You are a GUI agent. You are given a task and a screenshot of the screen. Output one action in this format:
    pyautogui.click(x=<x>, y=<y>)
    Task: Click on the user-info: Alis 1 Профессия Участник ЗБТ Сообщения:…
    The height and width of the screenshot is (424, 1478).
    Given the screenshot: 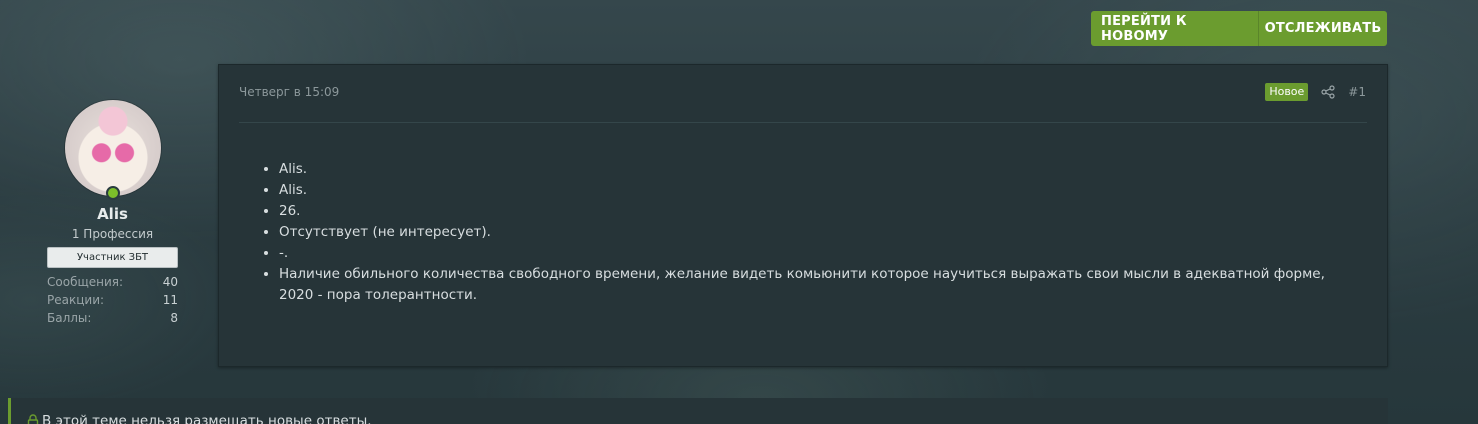 What is the action you would take?
    pyautogui.click(x=112, y=213)
    